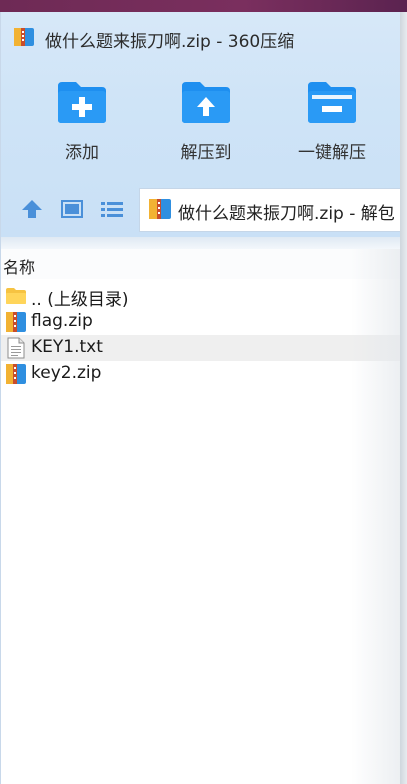 The image size is (407, 784). I want to click on up-arrow-icon, so click(32, 209).